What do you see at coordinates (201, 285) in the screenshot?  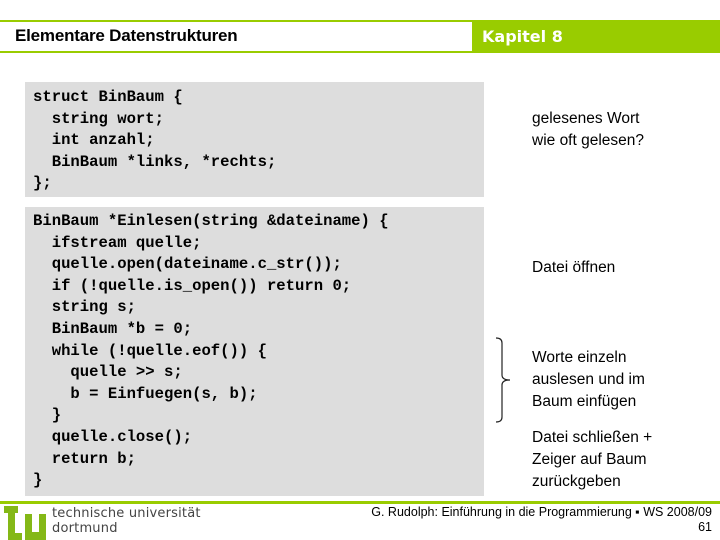 I see `code-line: if (!quelle.is_open()) return 0;` at bounding box center [201, 285].